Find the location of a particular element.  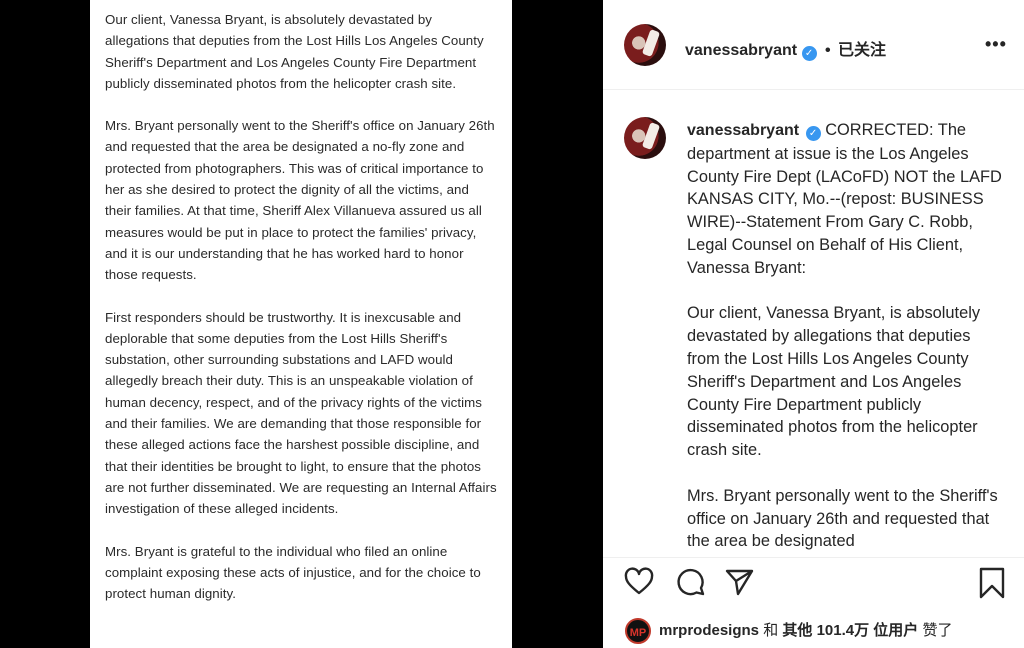

likes-users-label: 位用户 is located at coordinates (896, 630).